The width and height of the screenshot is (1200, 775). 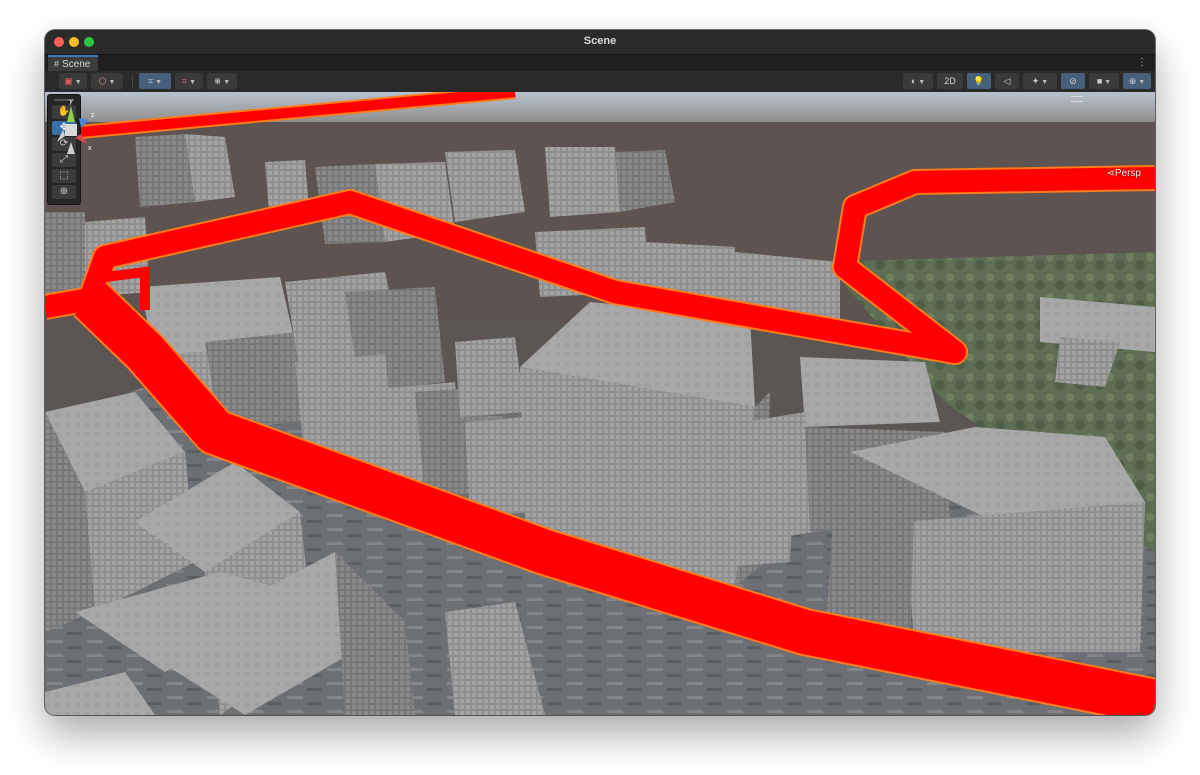 What do you see at coordinates (600, 82) in the screenshot?
I see `scene-toolbar: ▣ ▼ ⬡ ▼ ⌗ ▼ ⌗ ▼ ⧻ ▼ ◐ ▼ 2D 💡 ◁ ✦ ▼ ⊘ ■ ▼ ⊕ ▼` at bounding box center [600, 82].